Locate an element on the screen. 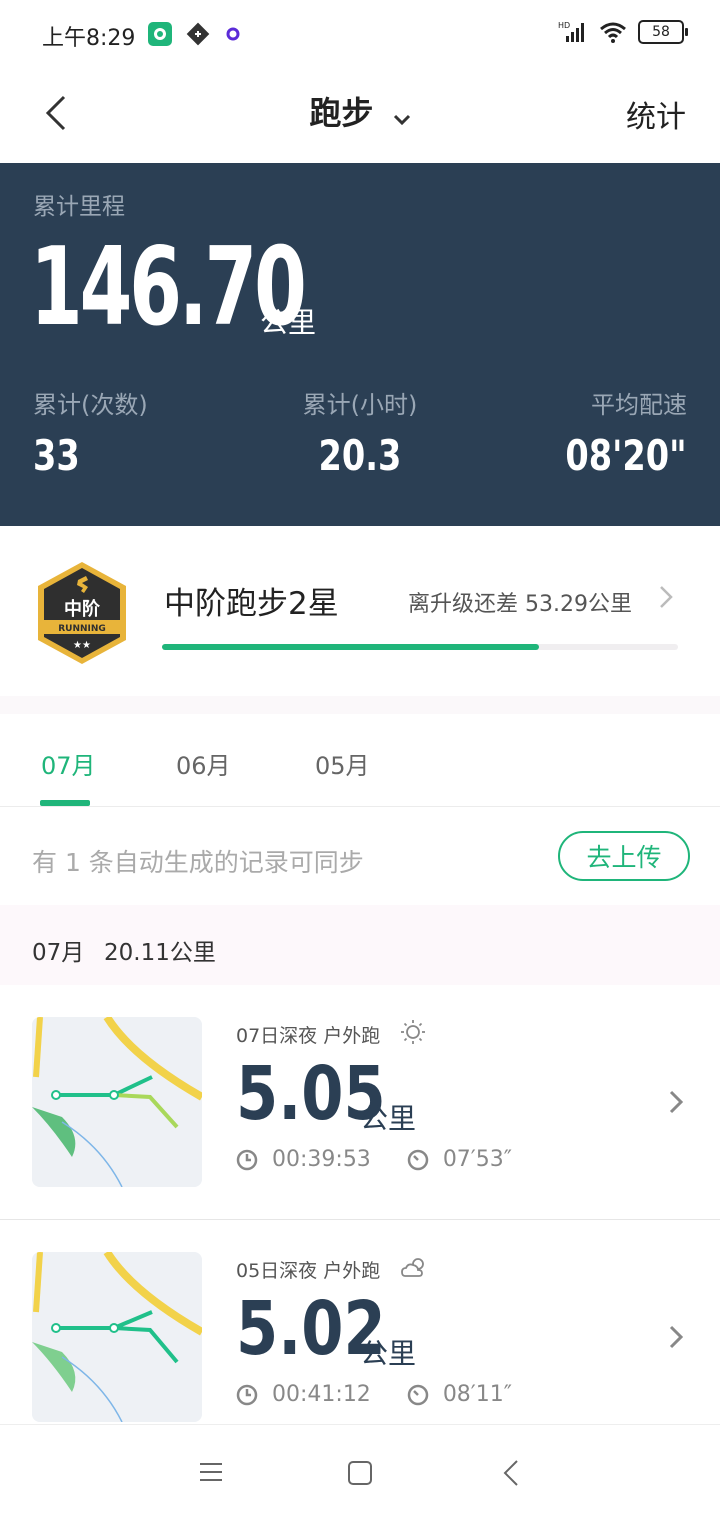 Image resolution: width=720 pixels, height=1521 pixels. app-notification-icon is located at coordinates (160, 34).